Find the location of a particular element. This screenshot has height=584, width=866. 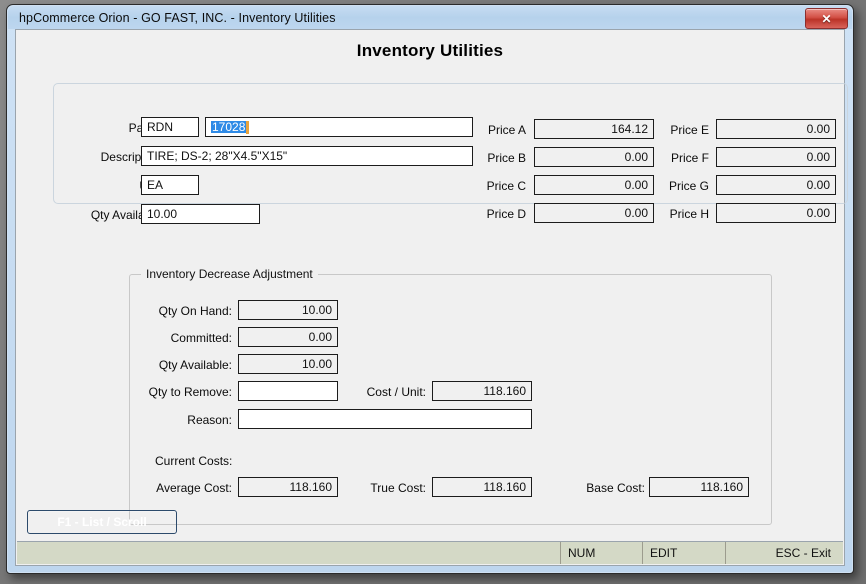

status-num-panel: NUM is located at coordinates (601, 553).